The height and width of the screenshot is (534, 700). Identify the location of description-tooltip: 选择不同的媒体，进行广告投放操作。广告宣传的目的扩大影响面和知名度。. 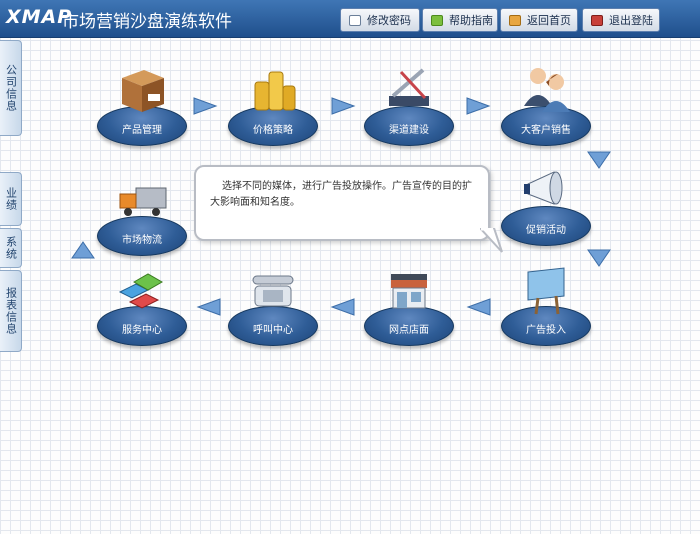
(342, 203).